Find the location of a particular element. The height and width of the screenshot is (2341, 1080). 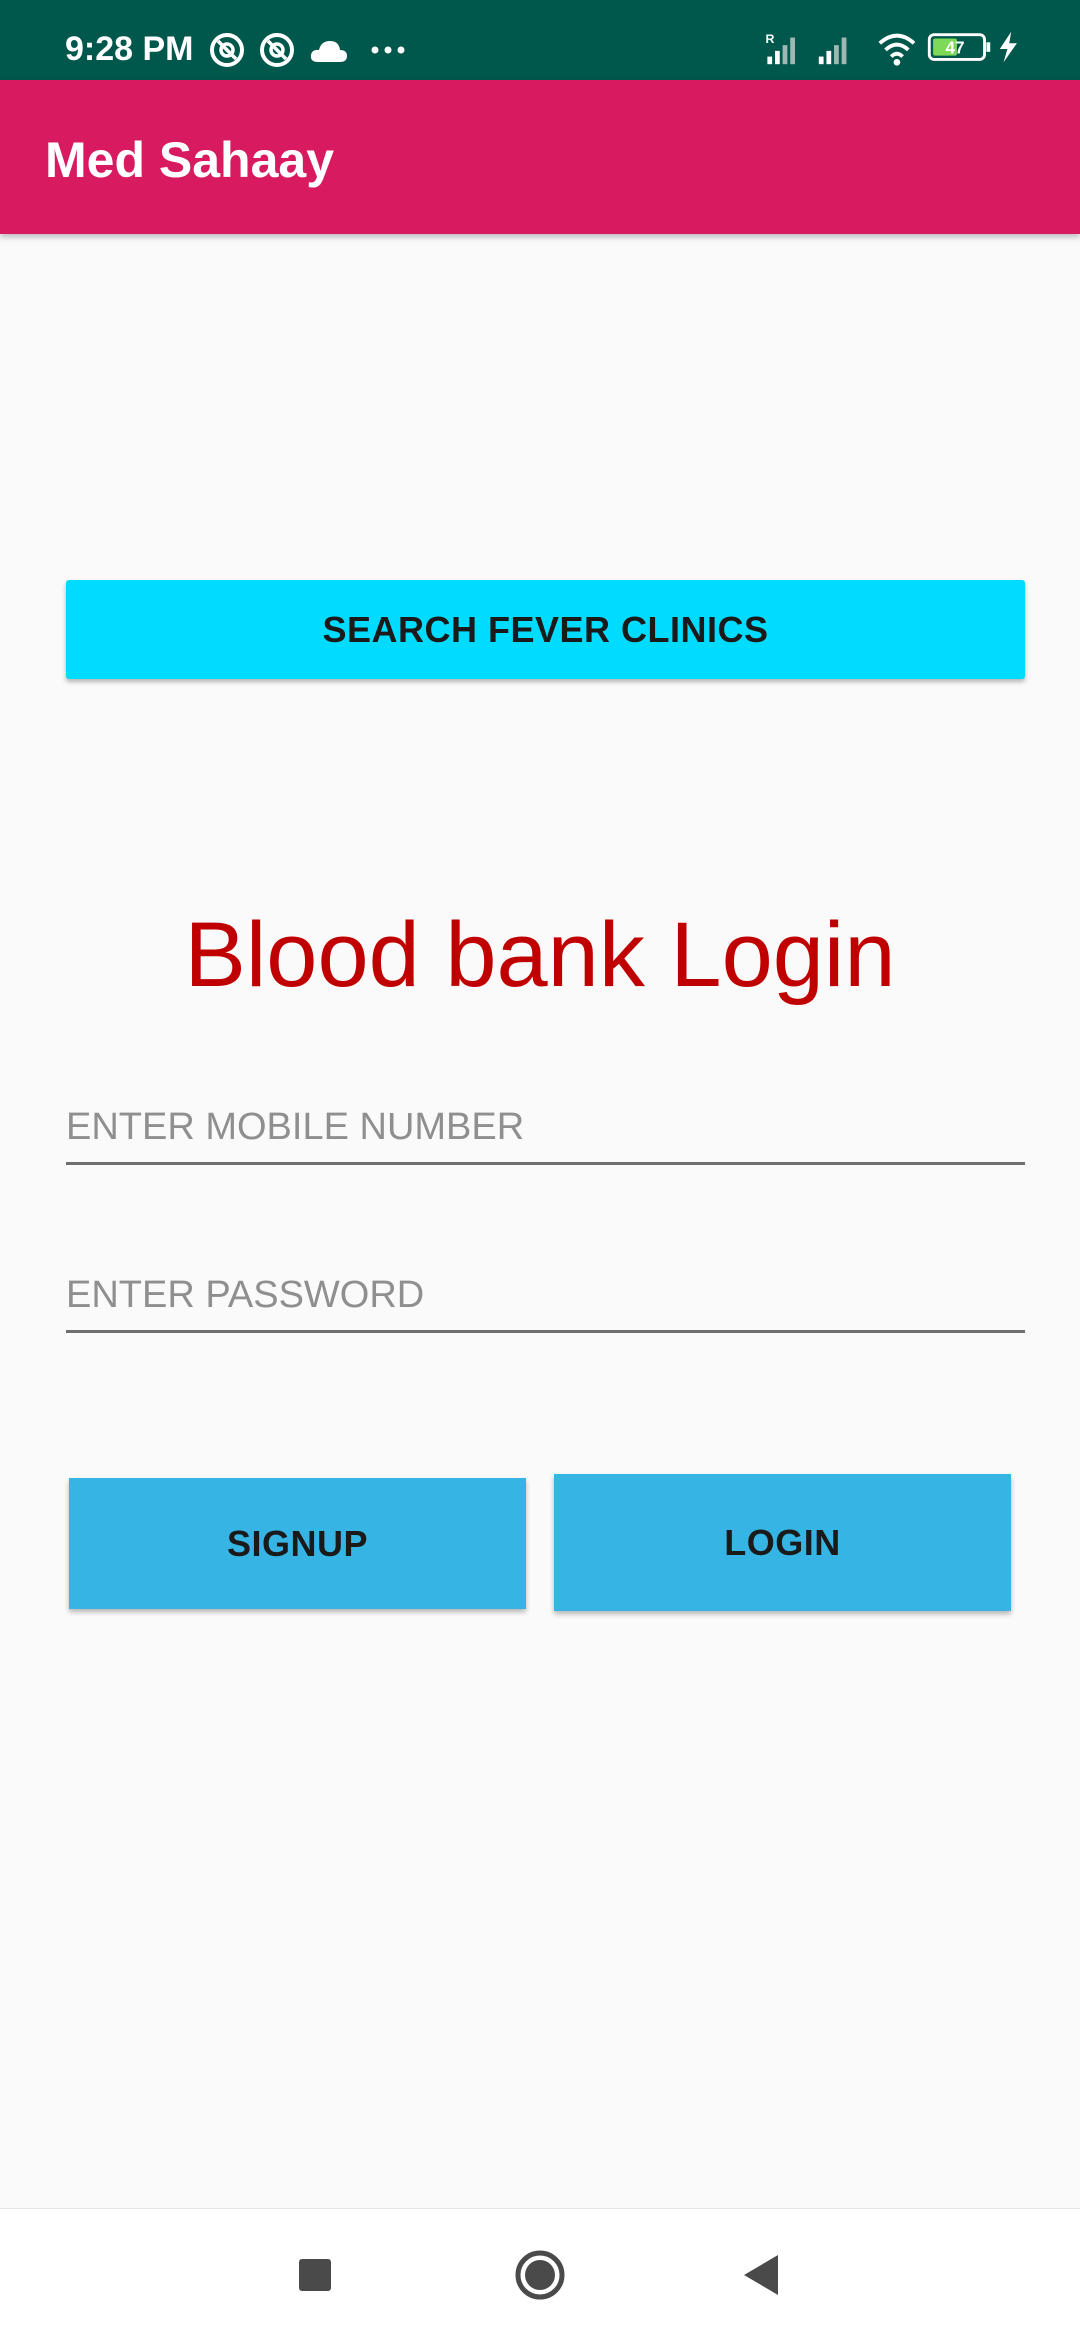

login-button: LOGIN is located at coordinates (782, 1542).